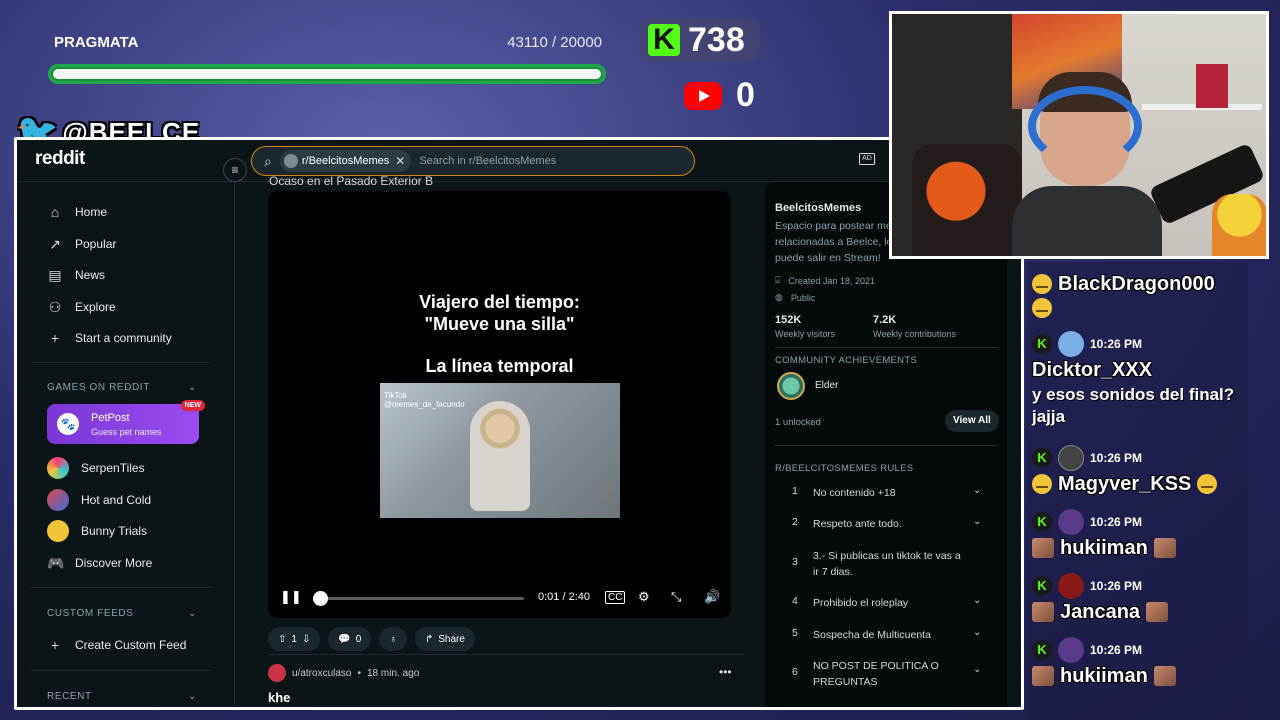  Describe the element at coordinates (725, 672) in the screenshot. I see `more-options-icon: •••` at that location.